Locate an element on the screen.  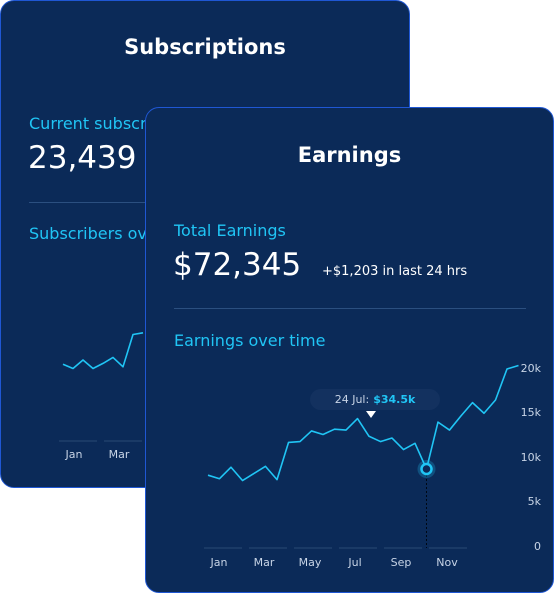
month-label-jul: Jul is located at coordinates (355, 562).